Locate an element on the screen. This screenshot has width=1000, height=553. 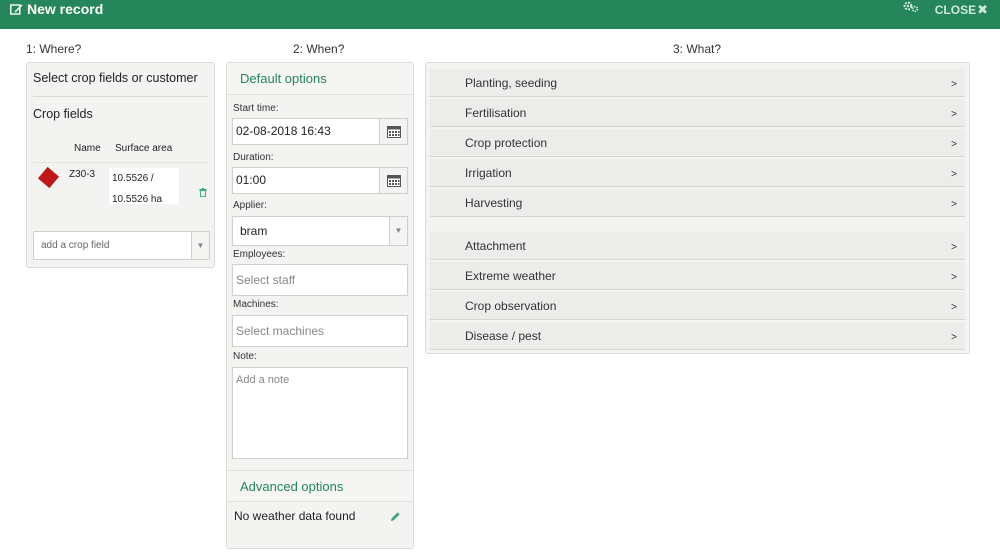
duration-field: 01:00 is located at coordinates (320, 180).